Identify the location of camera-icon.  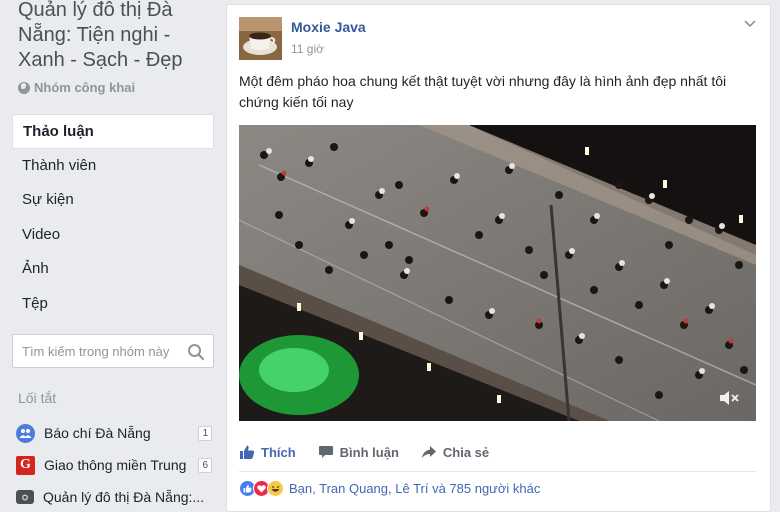
(25, 497).